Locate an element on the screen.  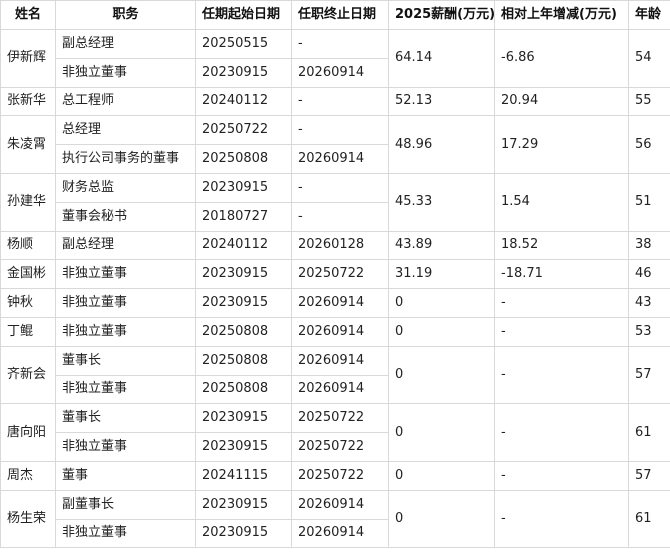
table-row: 杨生荣 副董事长 20230915 20260914 0-61 is located at coordinates (335, 519).